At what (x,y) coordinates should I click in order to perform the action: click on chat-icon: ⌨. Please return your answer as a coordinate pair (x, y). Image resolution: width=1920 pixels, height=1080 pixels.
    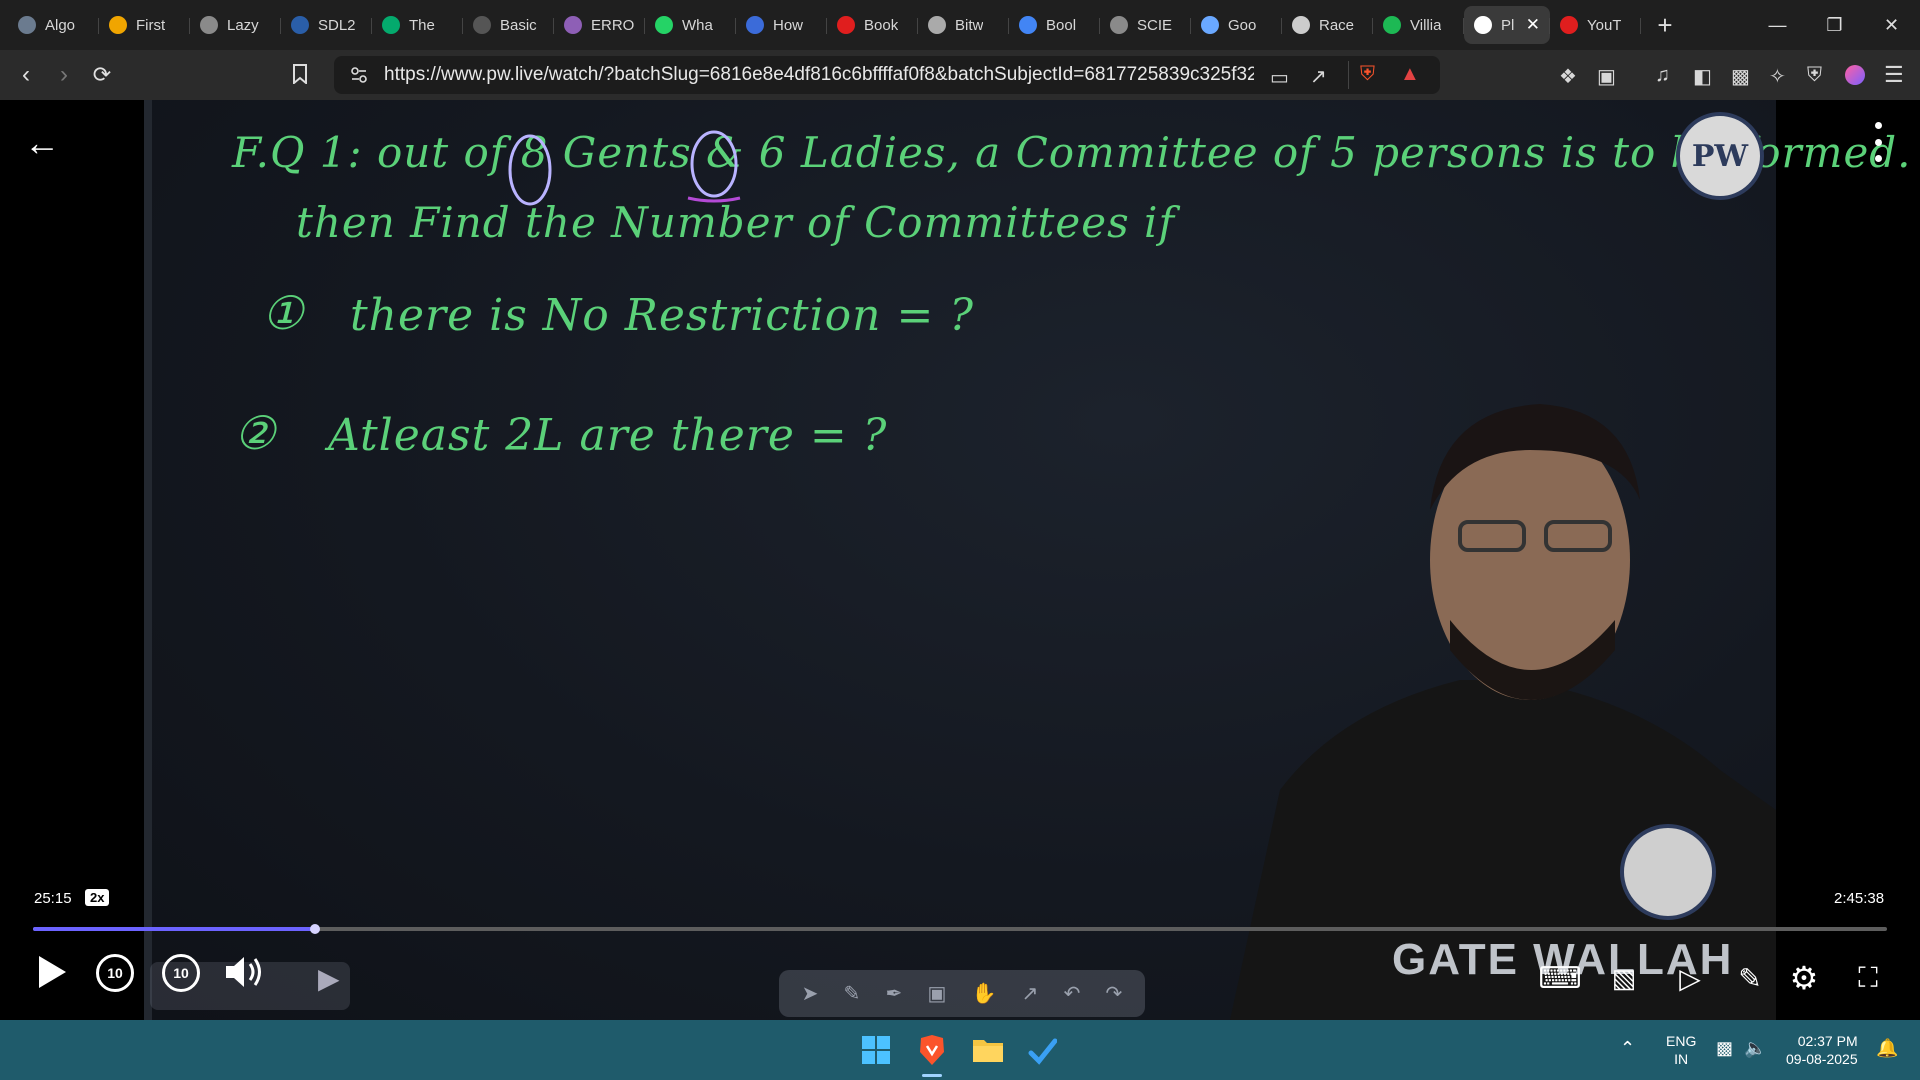
    Looking at the image, I should click on (1559, 978).